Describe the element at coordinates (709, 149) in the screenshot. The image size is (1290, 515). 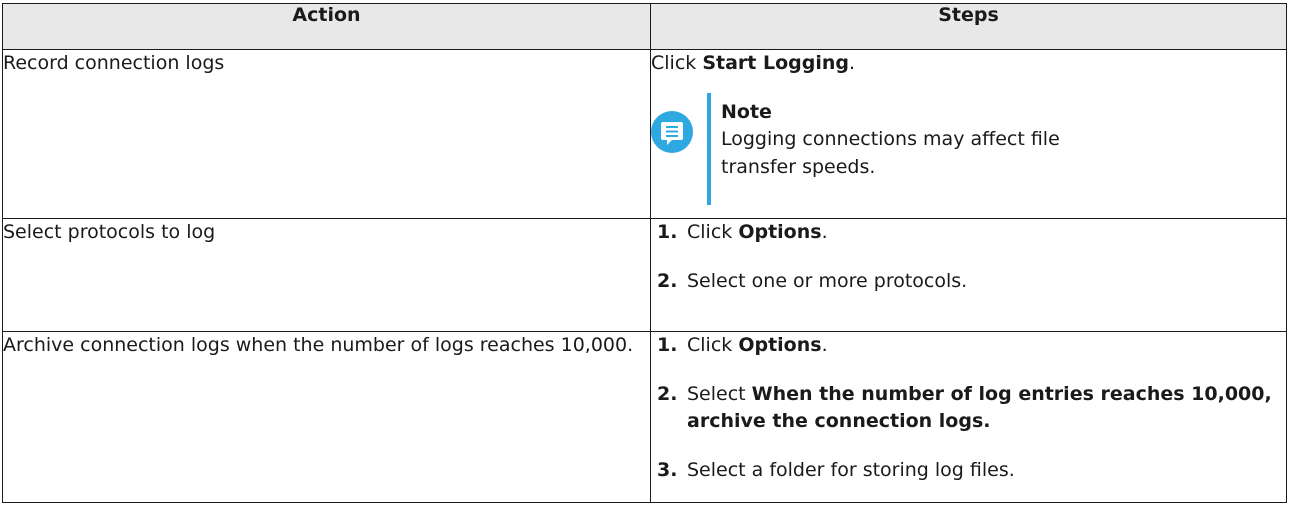
I see `note-accent-bar` at that location.